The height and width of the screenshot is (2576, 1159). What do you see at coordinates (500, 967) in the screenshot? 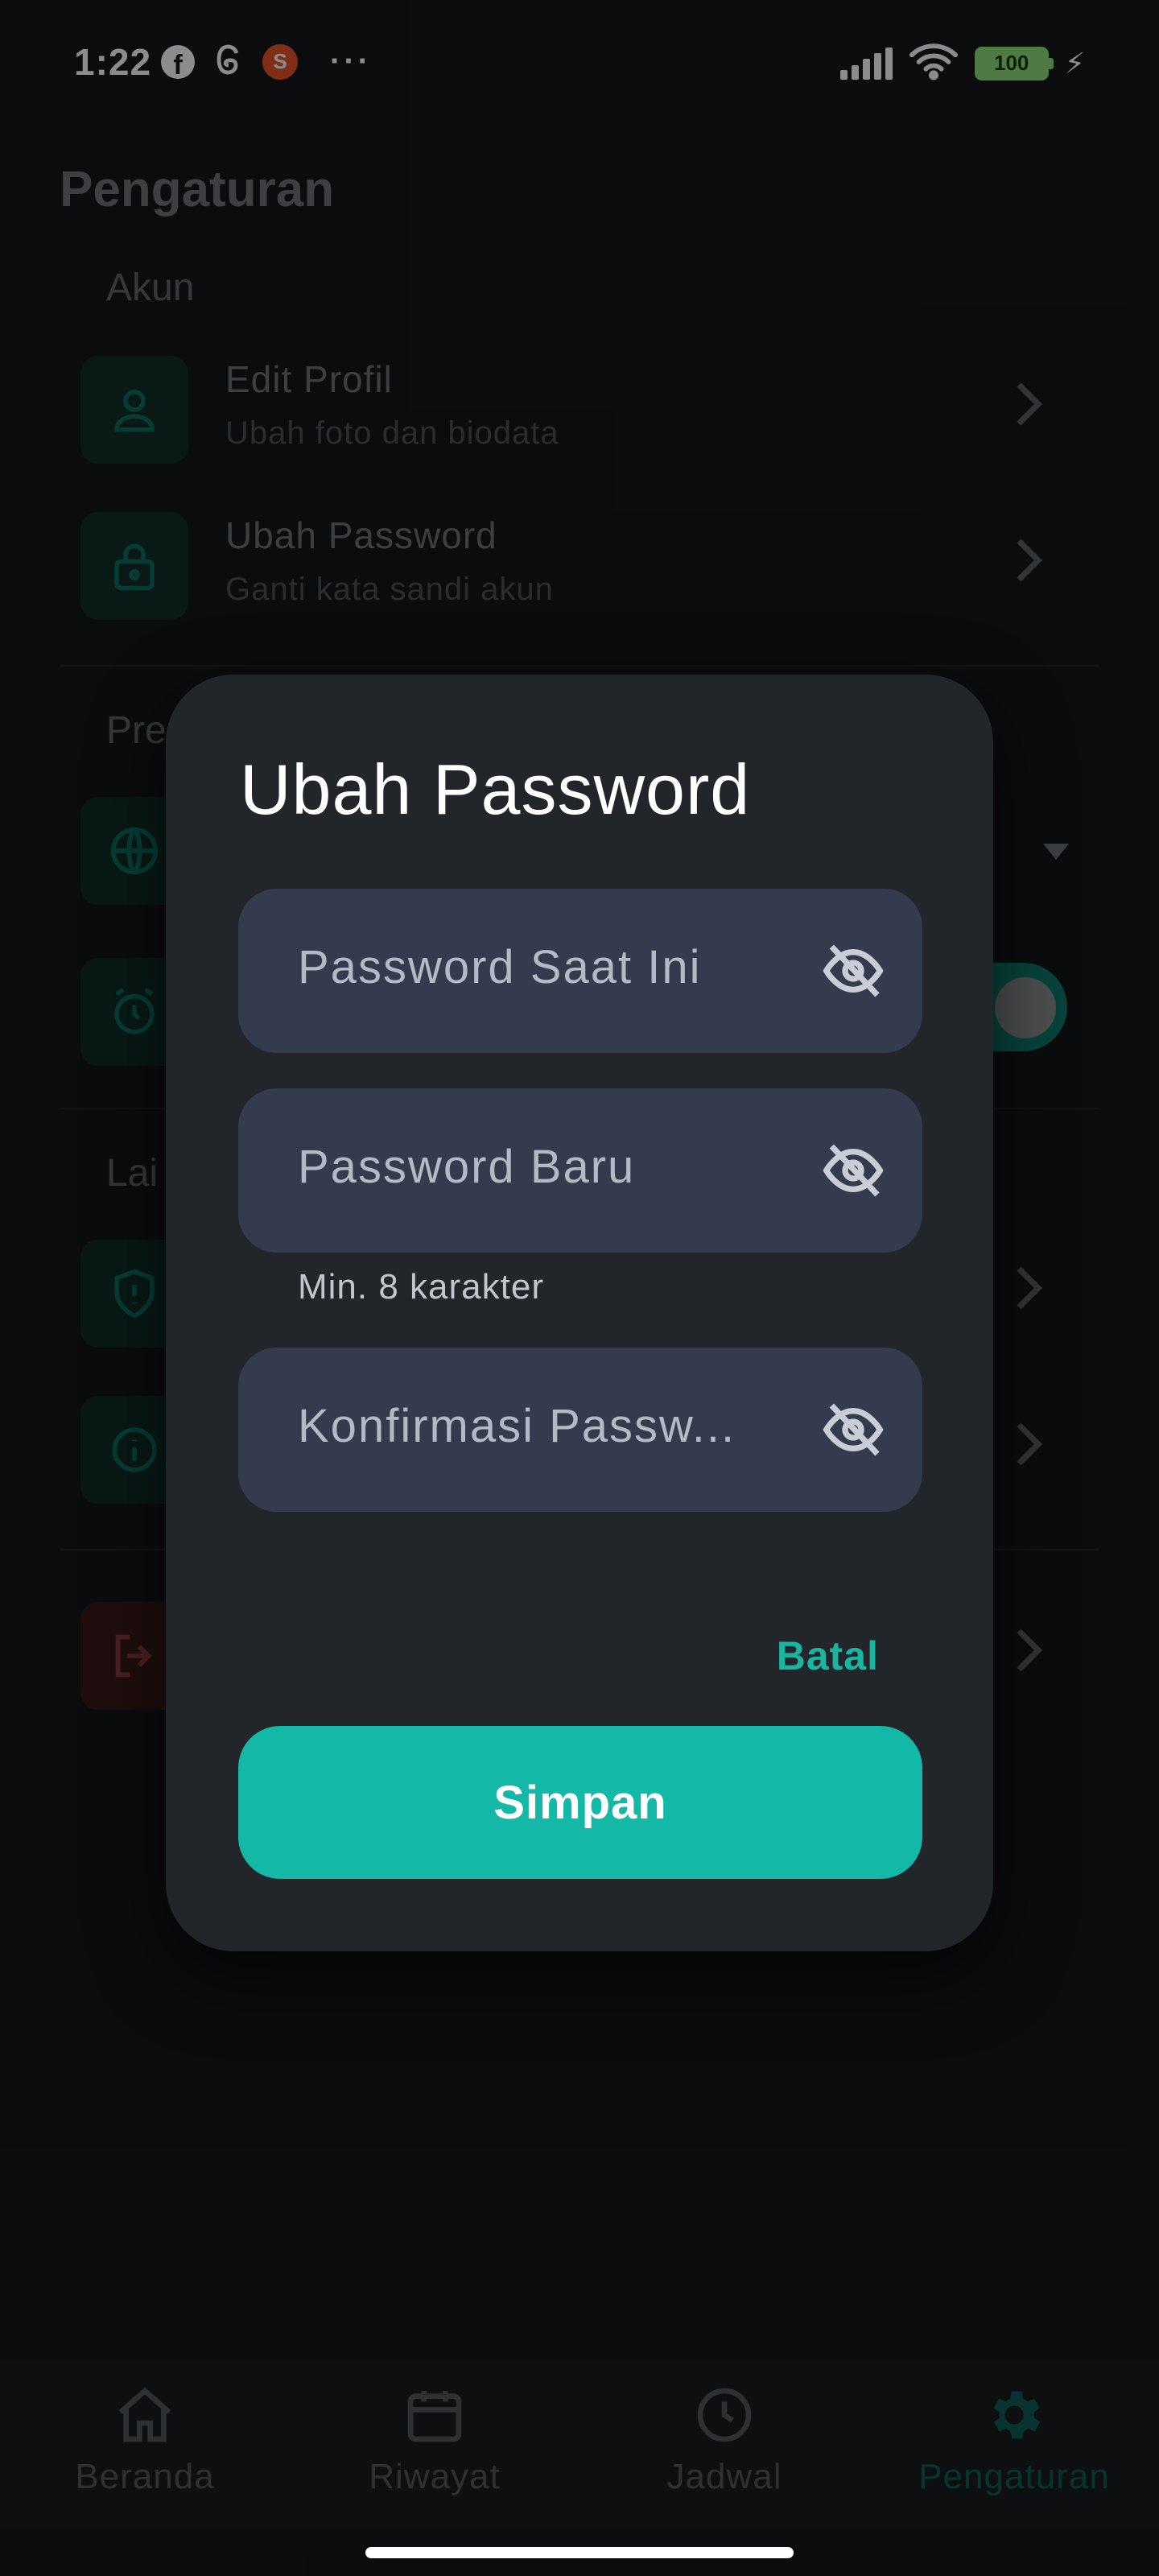
I see `field-placeholder: Password Saat Ini` at bounding box center [500, 967].